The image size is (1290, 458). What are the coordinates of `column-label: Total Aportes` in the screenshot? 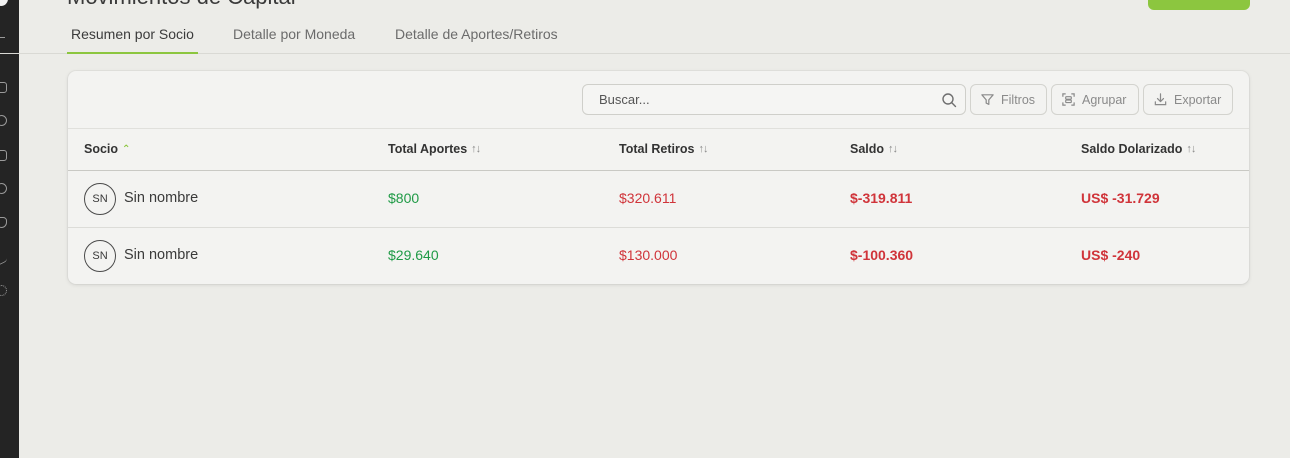 It's located at (428, 149).